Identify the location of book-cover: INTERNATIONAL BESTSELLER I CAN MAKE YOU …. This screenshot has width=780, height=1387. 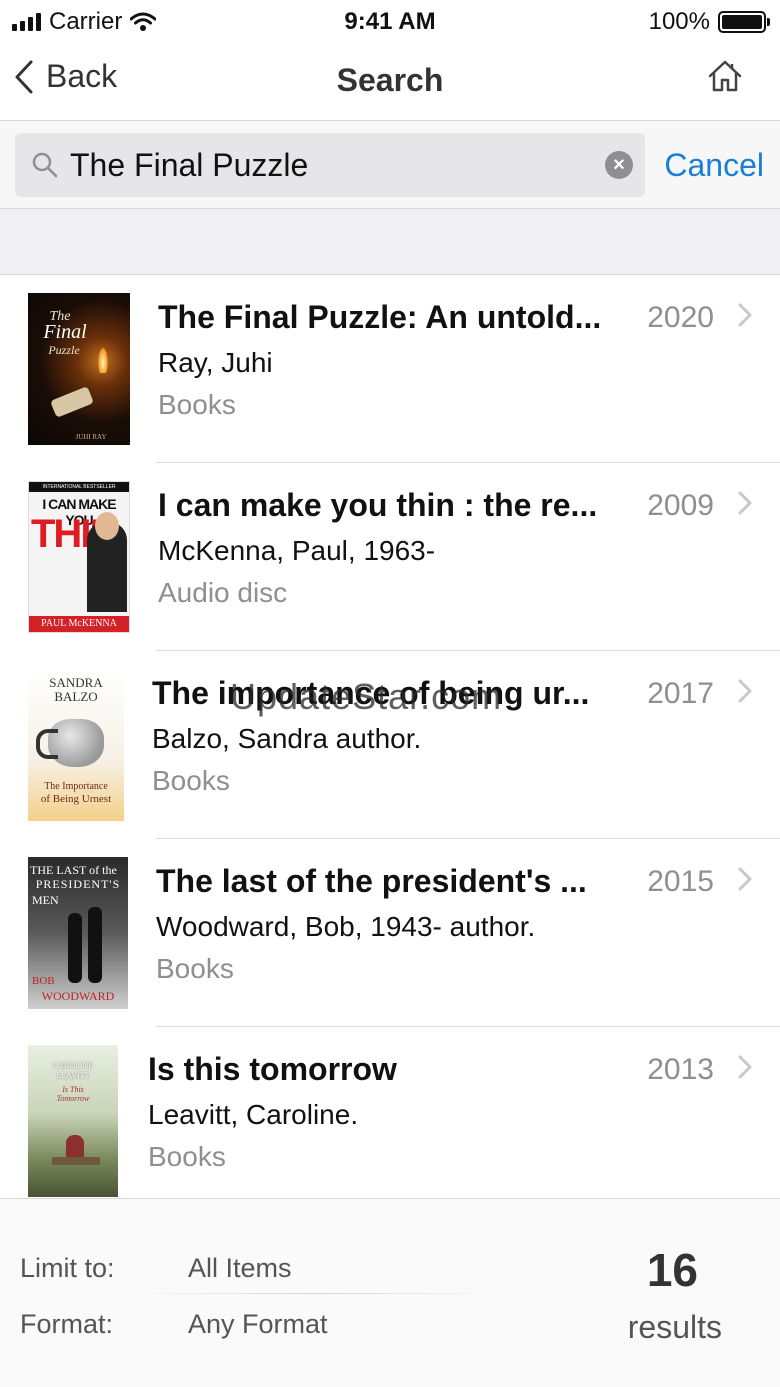
(79, 557).